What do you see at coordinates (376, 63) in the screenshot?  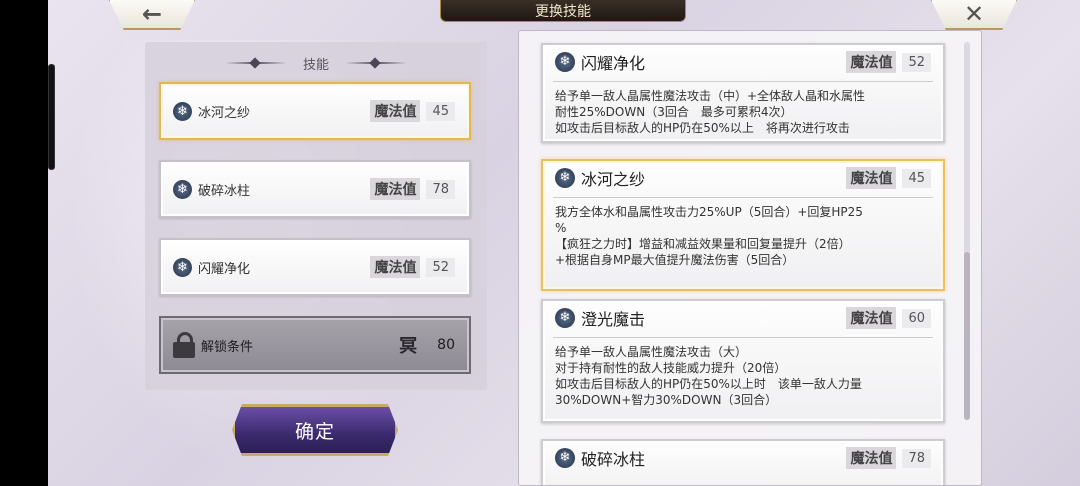 I see `ornament-right-icon` at bounding box center [376, 63].